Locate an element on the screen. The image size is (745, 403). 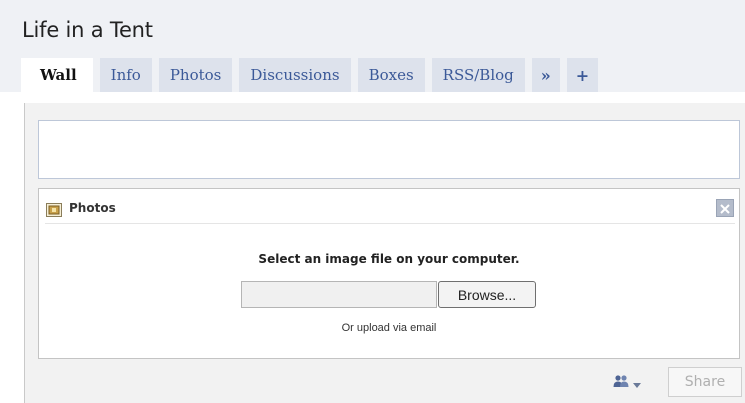
tab-rss-blog: RSS/Blog is located at coordinates (478, 75).